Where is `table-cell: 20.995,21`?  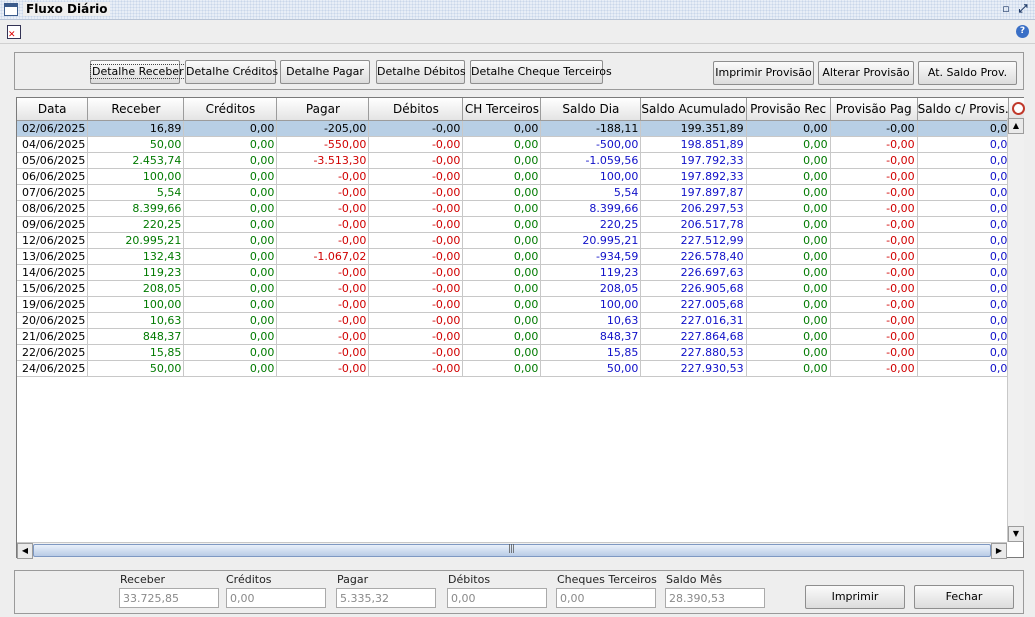
table-cell: 20.995,21 is located at coordinates (591, 240).